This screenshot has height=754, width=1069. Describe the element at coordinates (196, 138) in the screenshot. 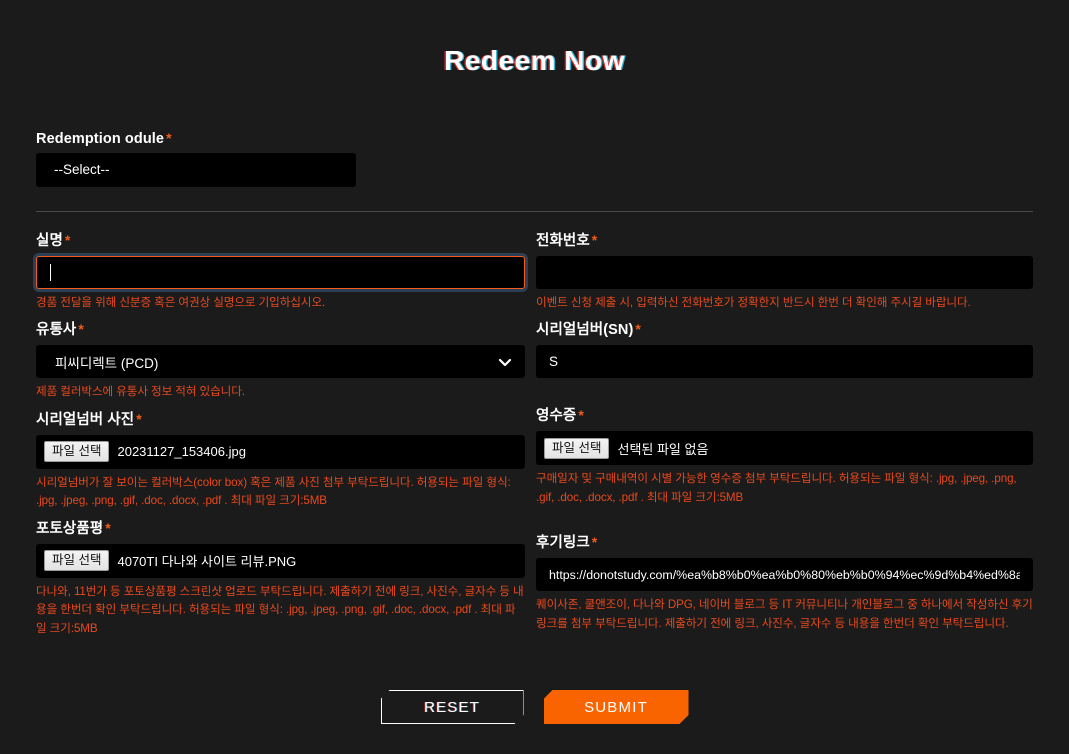

I see `redemption-module-label: Redemption odule *` at that location.